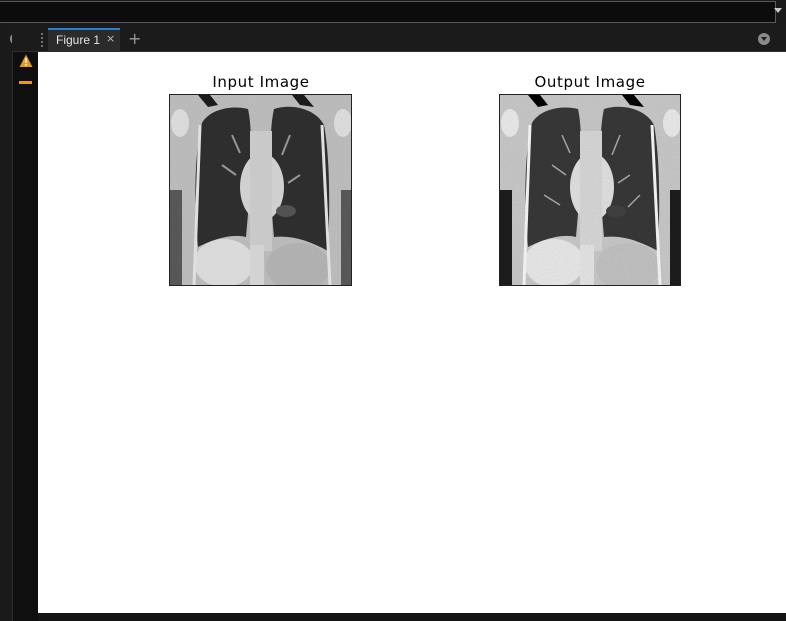 This screenshot has width=786, height=621. What do you see at coordinates (764, 39) in the screenshot?
I see `tab-menu-icon` at bounding box center [764, 39].